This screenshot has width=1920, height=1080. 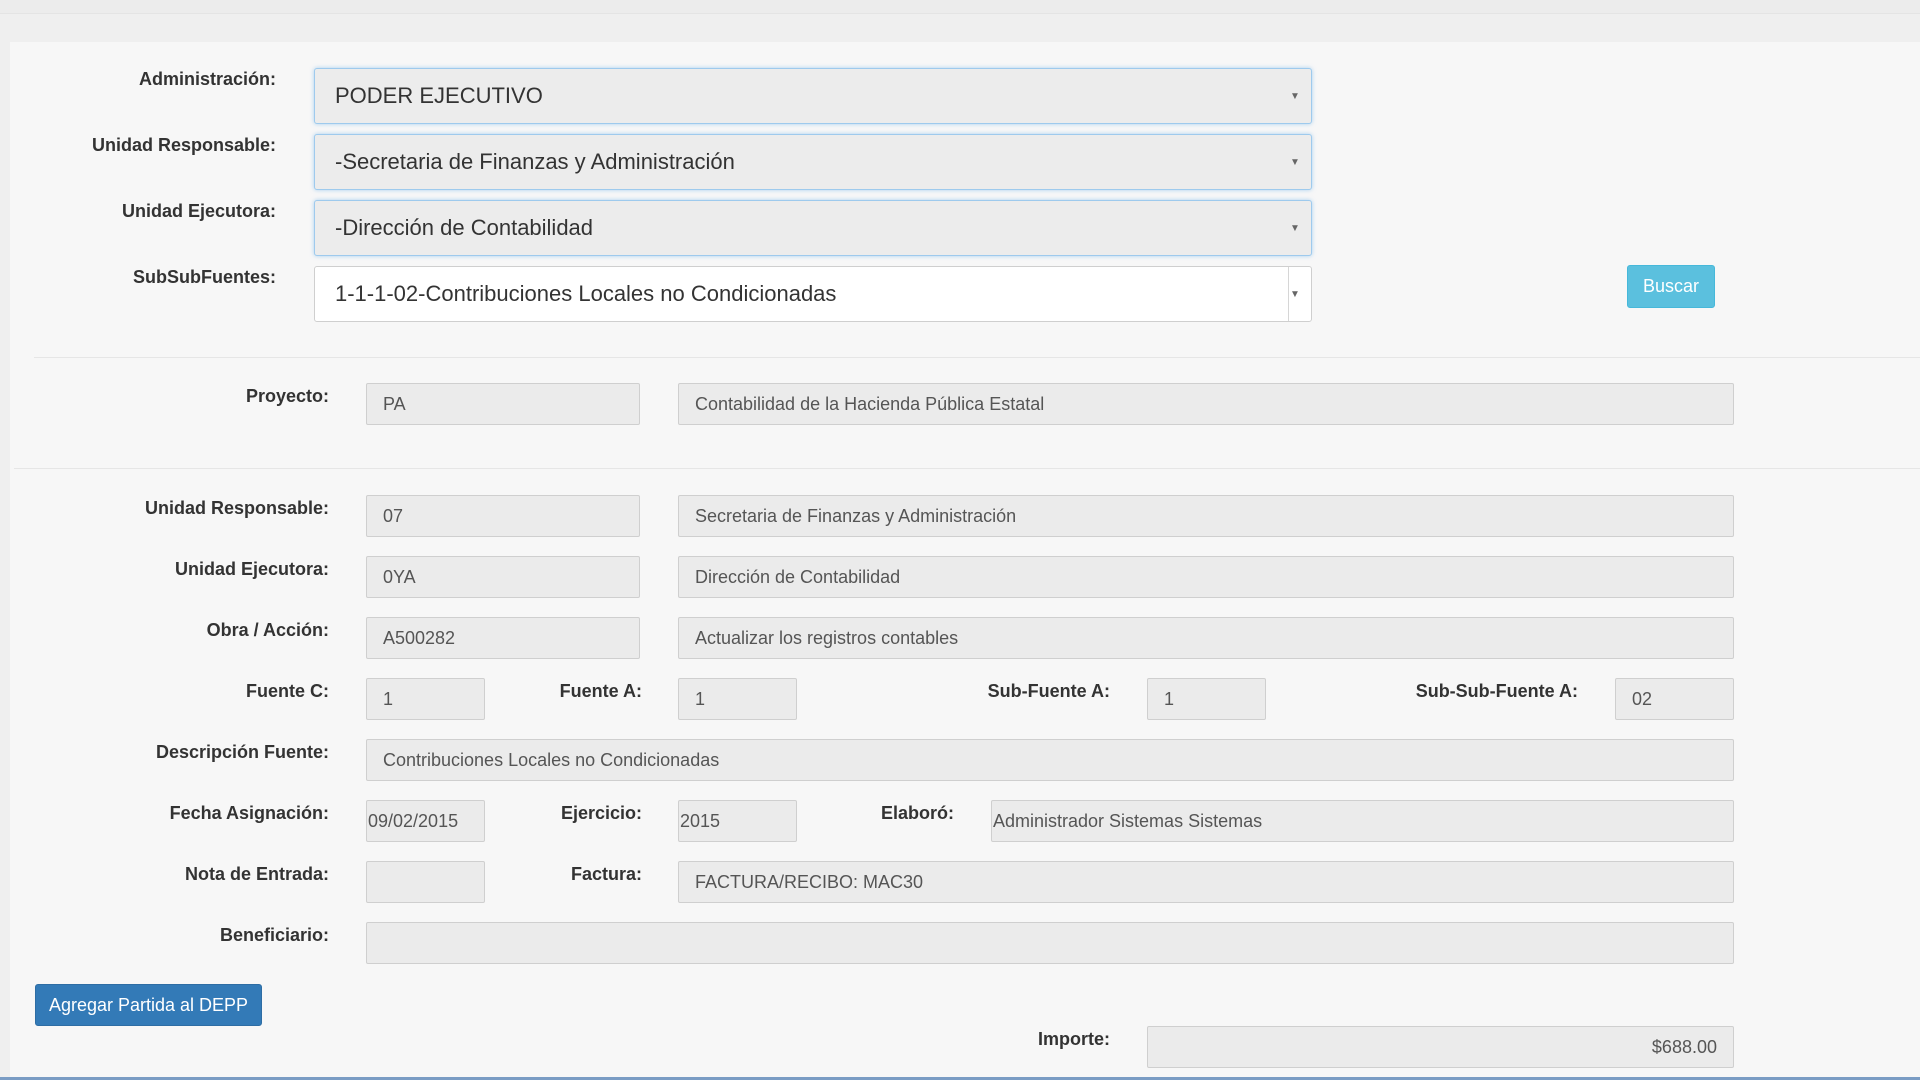 What do you see at coordinates (503, 577) in the screenshot?
I see `unidad-ejecutora-code-field: 0YA` at bounding box center [503, 577].